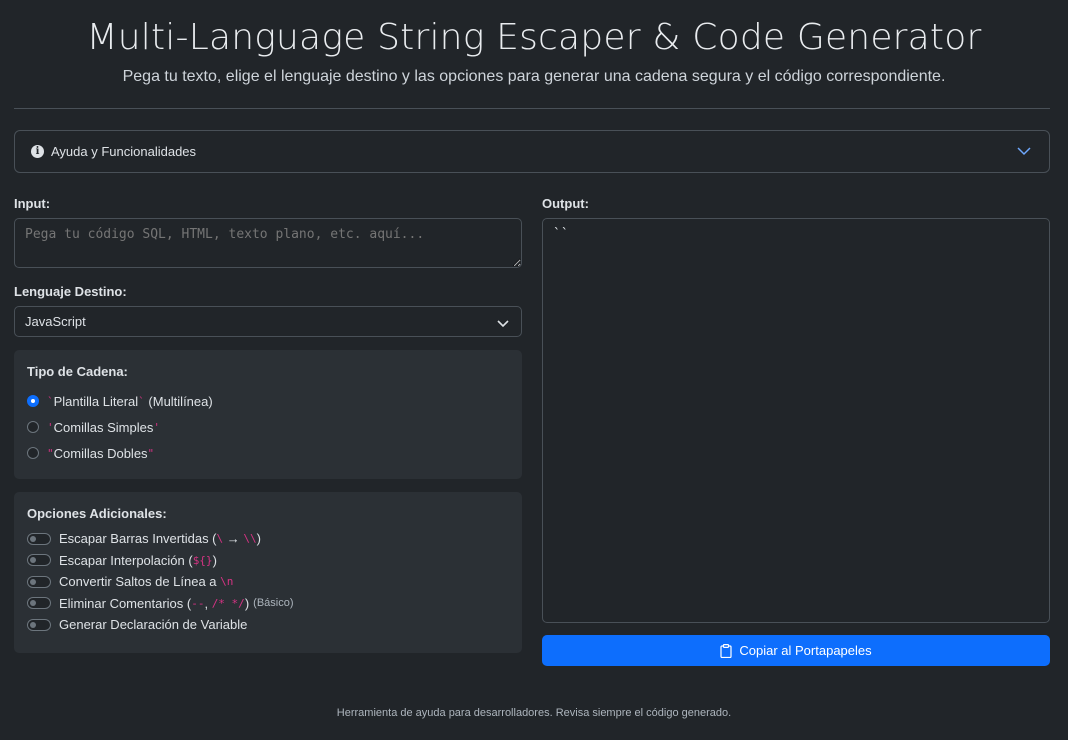 The height and width of the screenshot is (740, 1068). Describe the element at coordinates (55, 321) in the screenshot. I see `language-selected-value: JavaScript` at that location.